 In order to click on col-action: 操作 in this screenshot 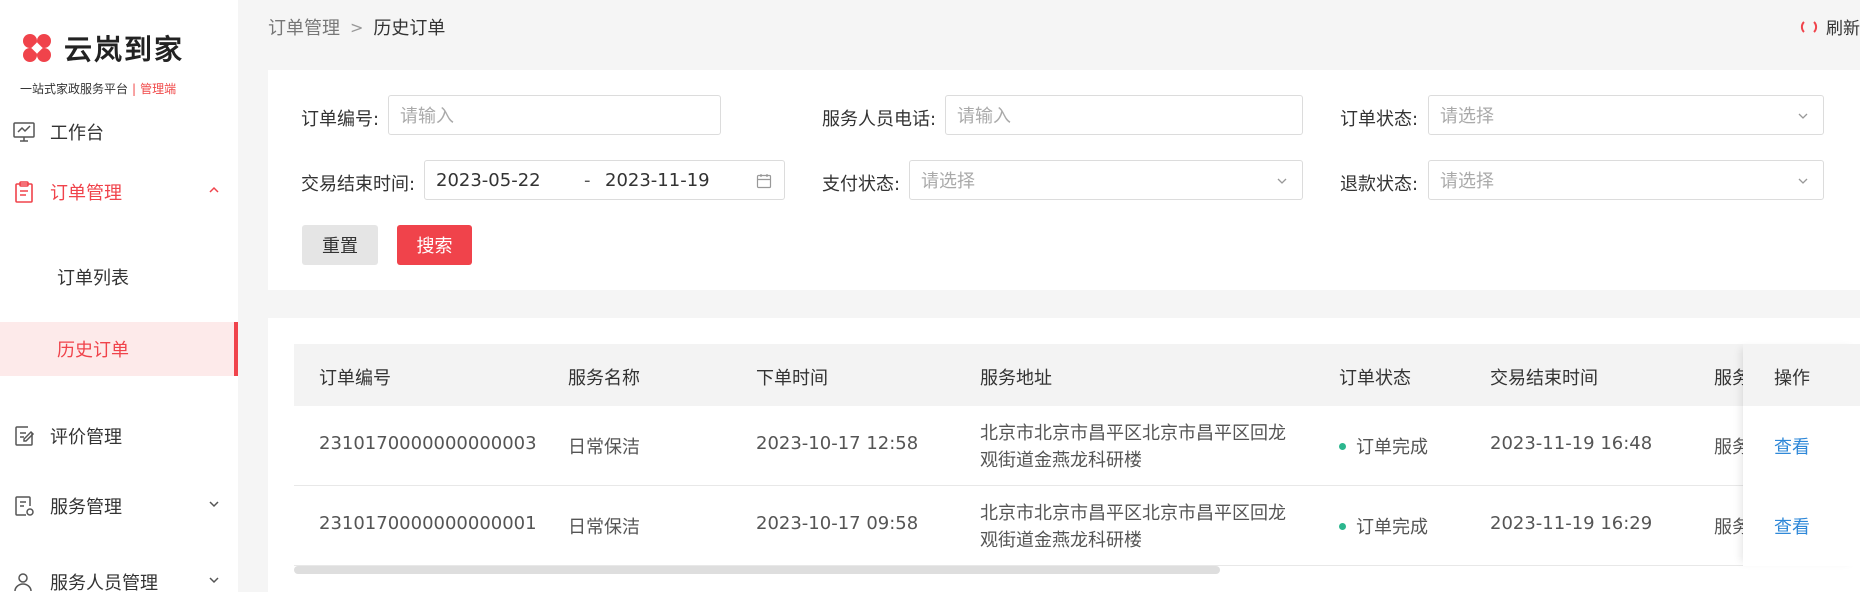, I will do `click(1792, 378)`.